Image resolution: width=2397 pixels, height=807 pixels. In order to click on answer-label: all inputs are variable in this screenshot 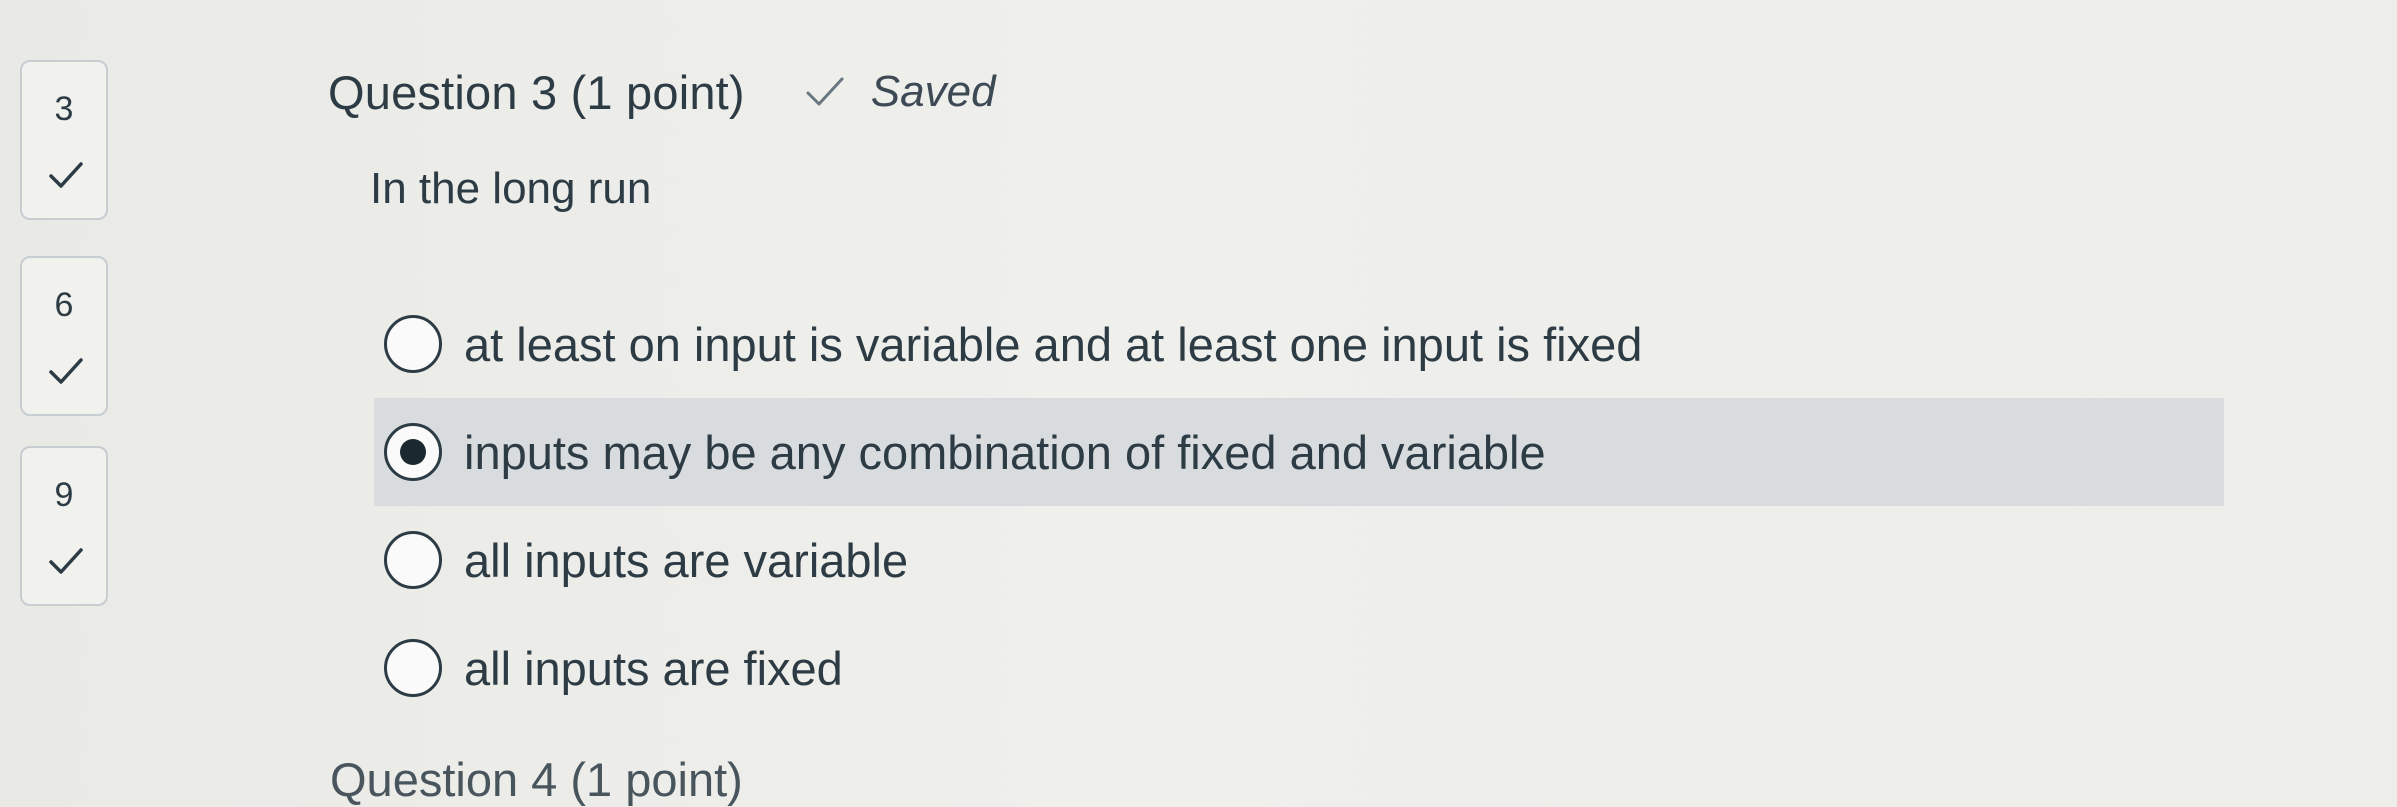, I will do `click(686, 560)`.